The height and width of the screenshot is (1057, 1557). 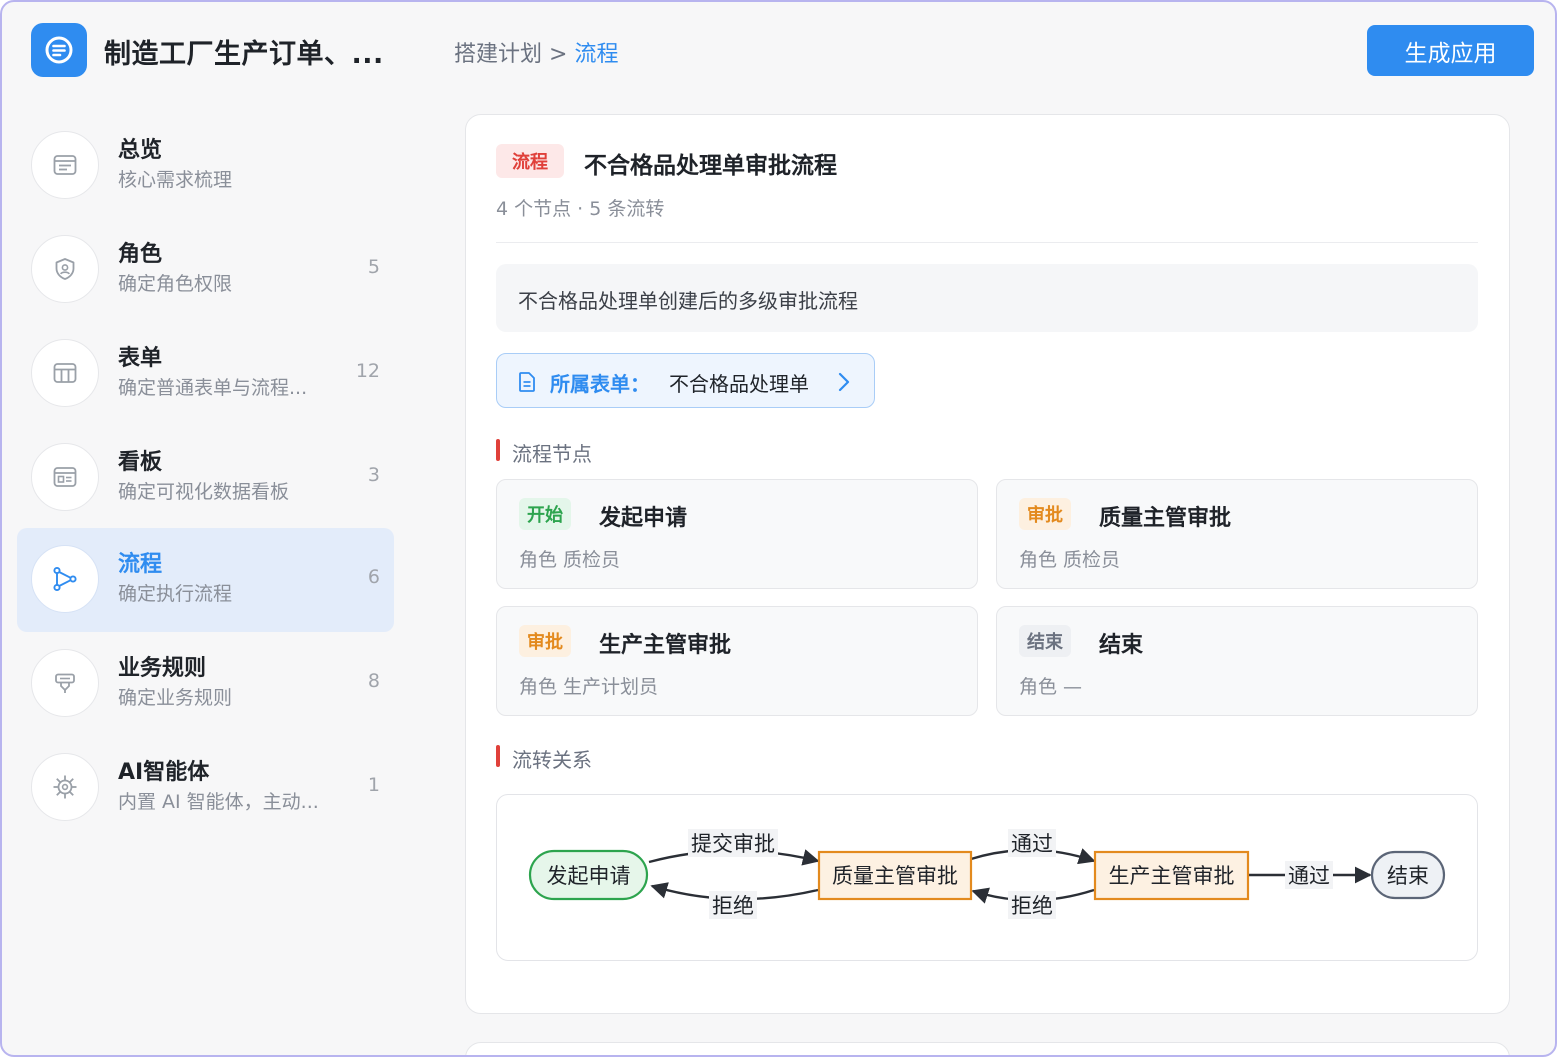 I want to click on flow-type-tag: 流程, so click(x=530, y=161).